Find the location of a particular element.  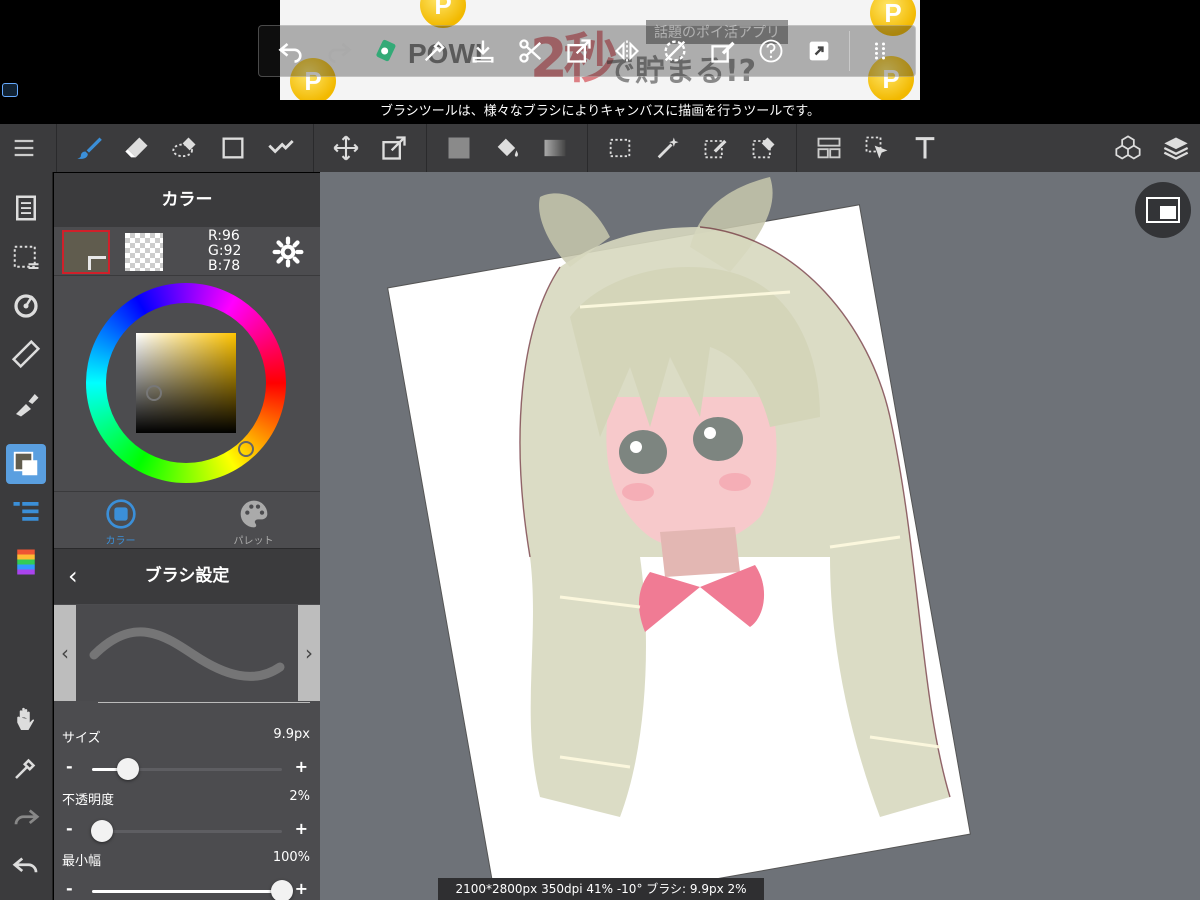

color-bar-button is located at coordinates (26, 562).